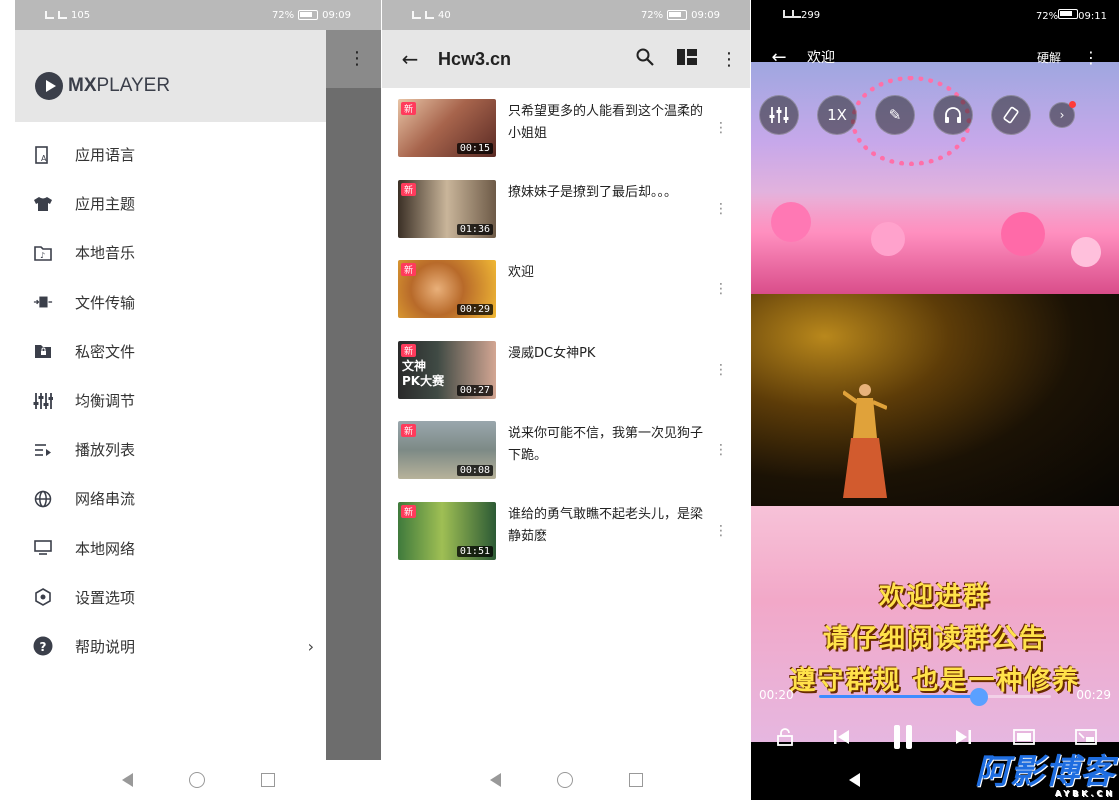  What do you see at coordinates (43, 450) in the screenshot?
I see `playlist-icon` at bounding box center [43, 450].